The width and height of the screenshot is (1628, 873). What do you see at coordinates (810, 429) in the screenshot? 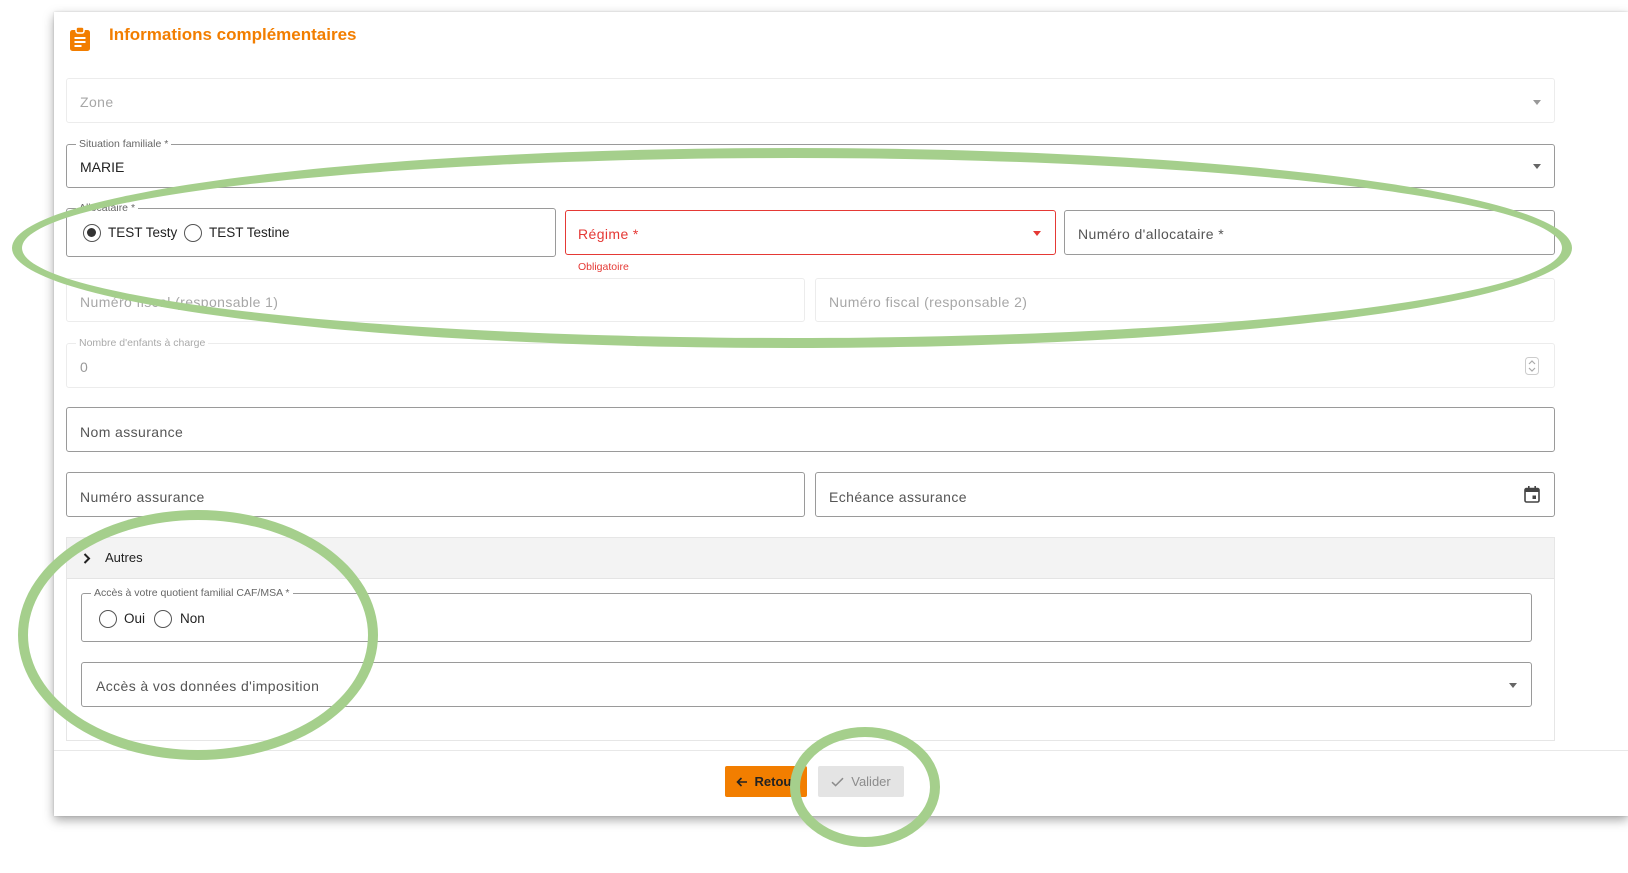
I see `nom-assurance-input: Nom assurance` at bounding box center [810, 429].